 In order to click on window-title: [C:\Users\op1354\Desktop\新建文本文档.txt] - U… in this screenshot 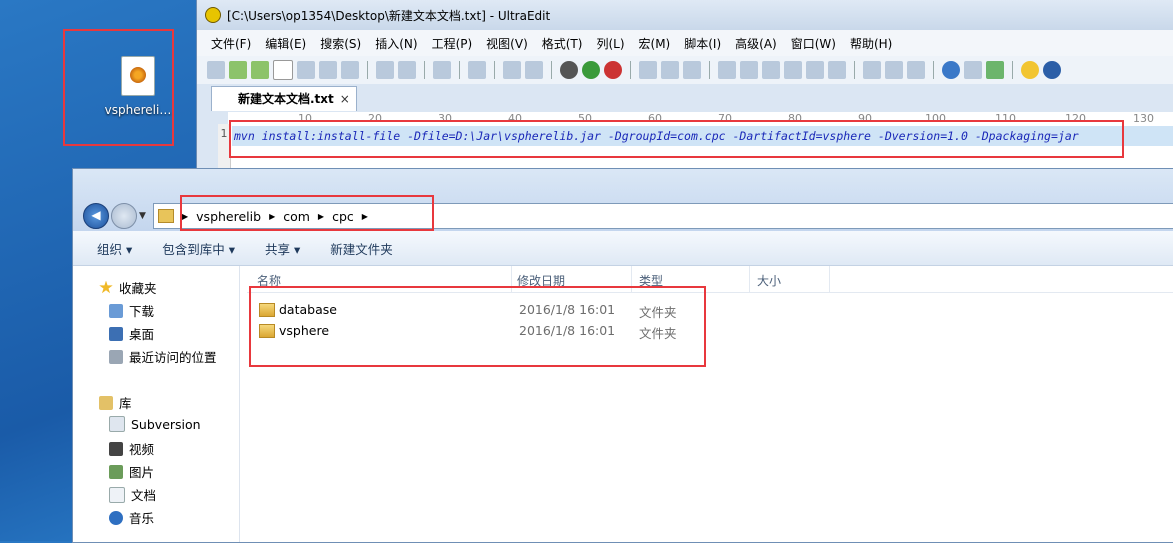, I will do `click(389, 15)`.